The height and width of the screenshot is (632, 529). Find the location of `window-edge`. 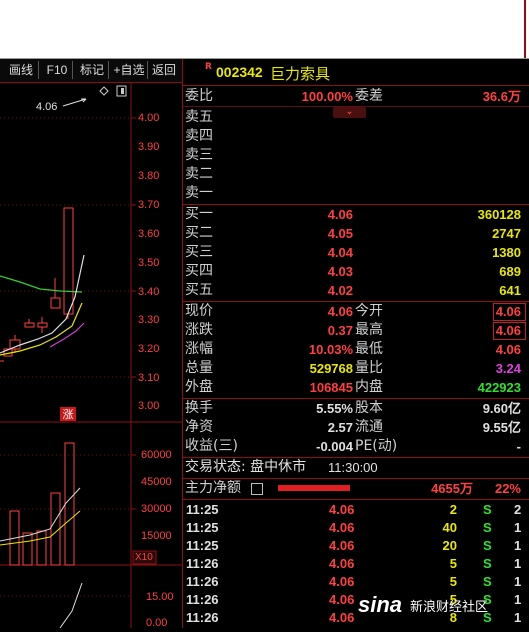

window-edge is located at coordinates (525, 29).